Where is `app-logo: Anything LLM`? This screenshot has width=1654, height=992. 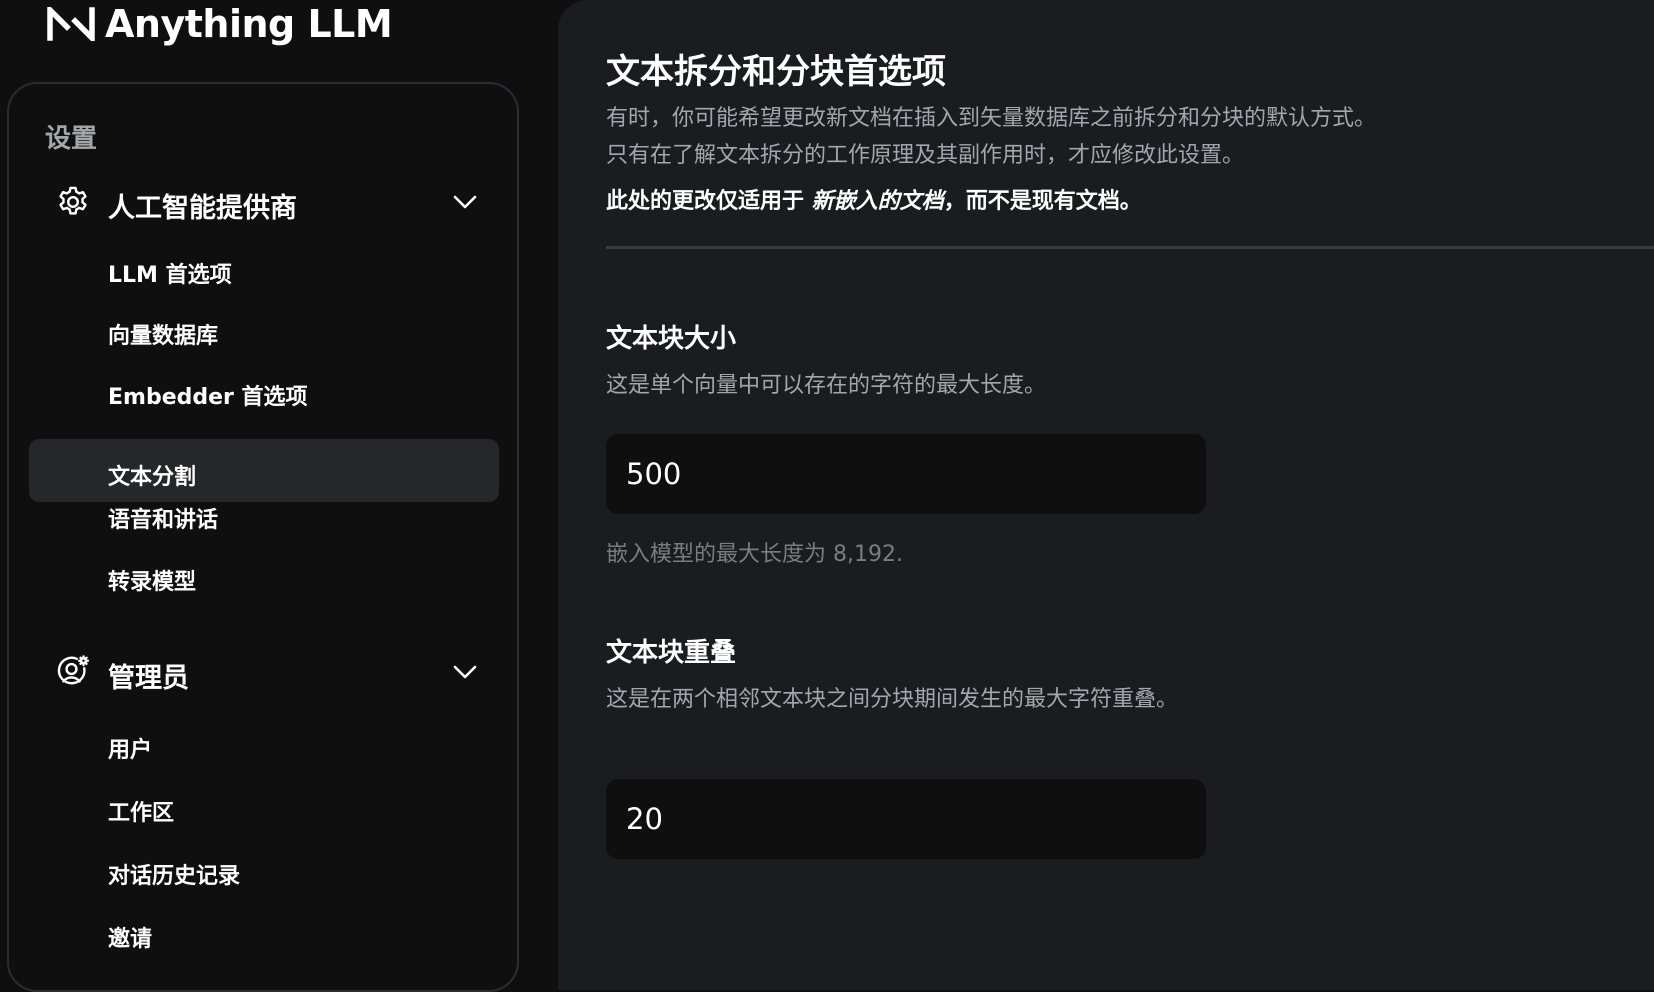 app-logo: Anything LLM is located at coordinates (220, 24).